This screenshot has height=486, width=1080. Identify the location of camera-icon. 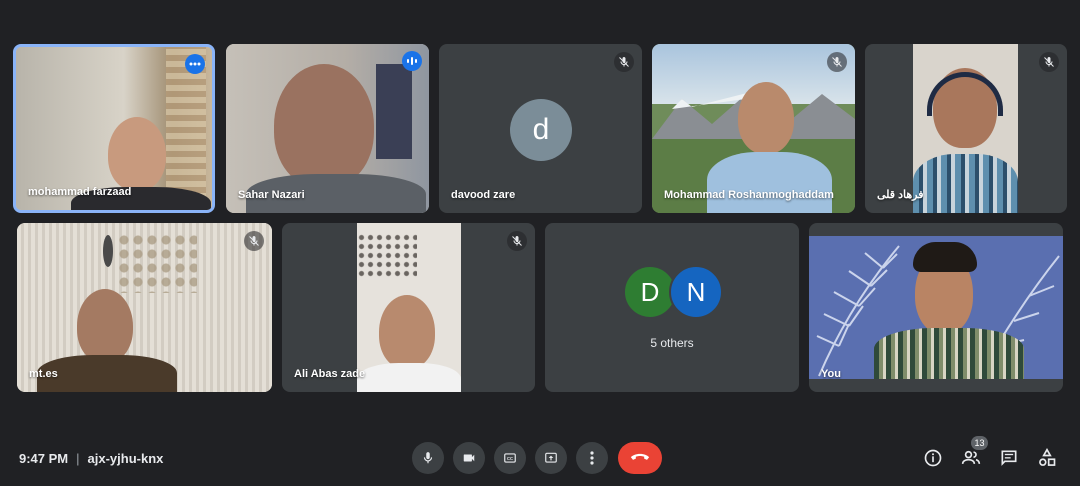
(469, 458).